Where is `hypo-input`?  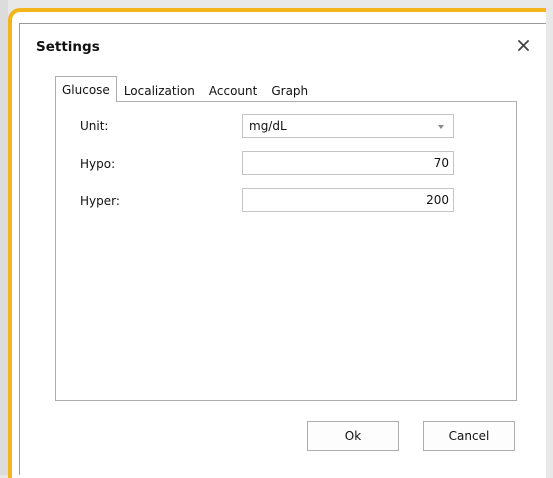
hypo-input is located at coordinates (348, 163).